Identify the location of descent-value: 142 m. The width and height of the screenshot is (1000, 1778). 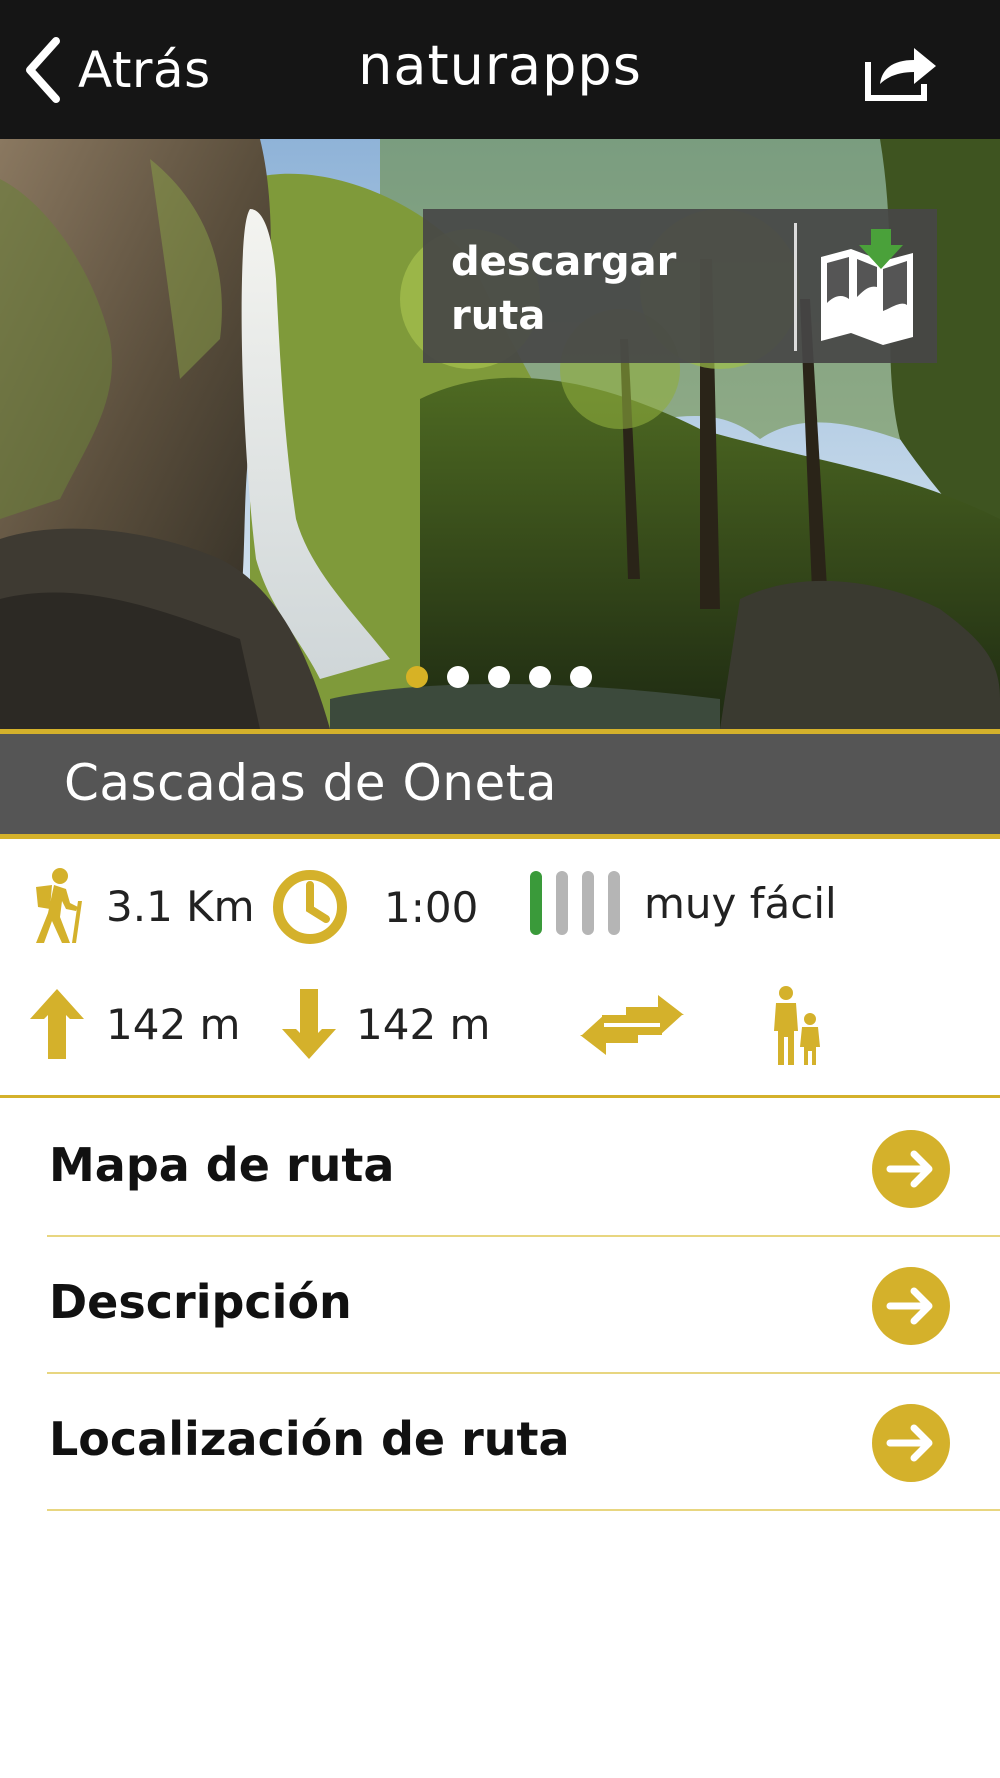
(423, 1024).